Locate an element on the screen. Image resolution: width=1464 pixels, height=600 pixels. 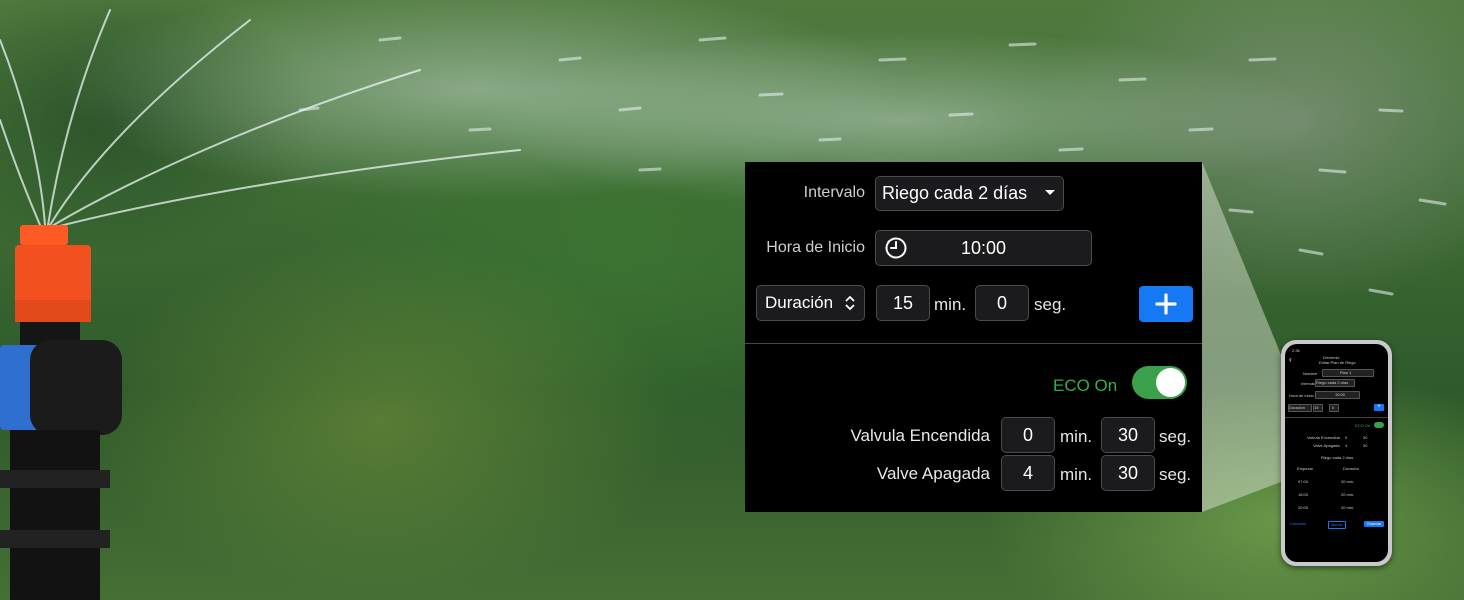
phone-valve-on-sec: 30 is located at coordinates (1365, 437).